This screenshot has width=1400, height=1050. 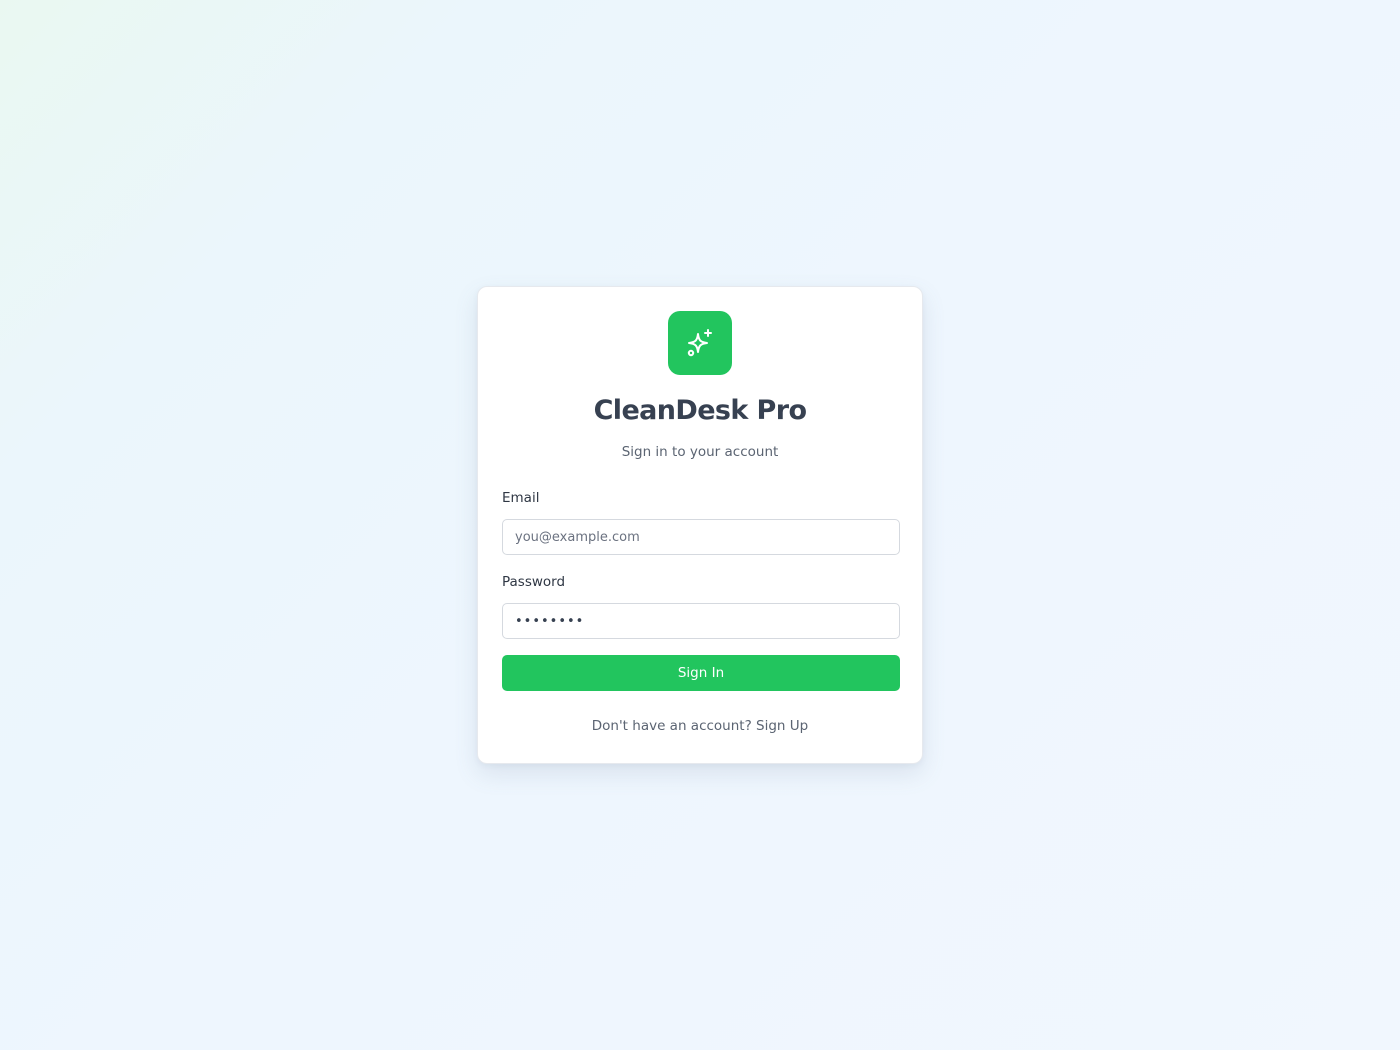 What do you see at coordinates (700, 410) in the screenshot?
I see `app-title: CleanDesk Pro` at bounding box center [700, 410].